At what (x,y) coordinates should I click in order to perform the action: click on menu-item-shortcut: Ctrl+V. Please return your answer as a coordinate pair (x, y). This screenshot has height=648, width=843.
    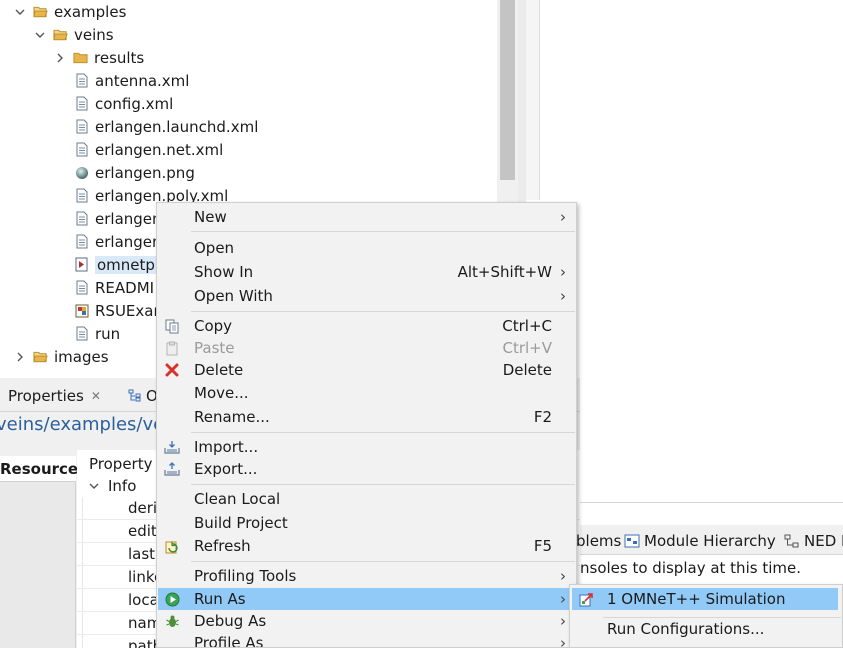
    Looking at the image, I should click on (527, 348).